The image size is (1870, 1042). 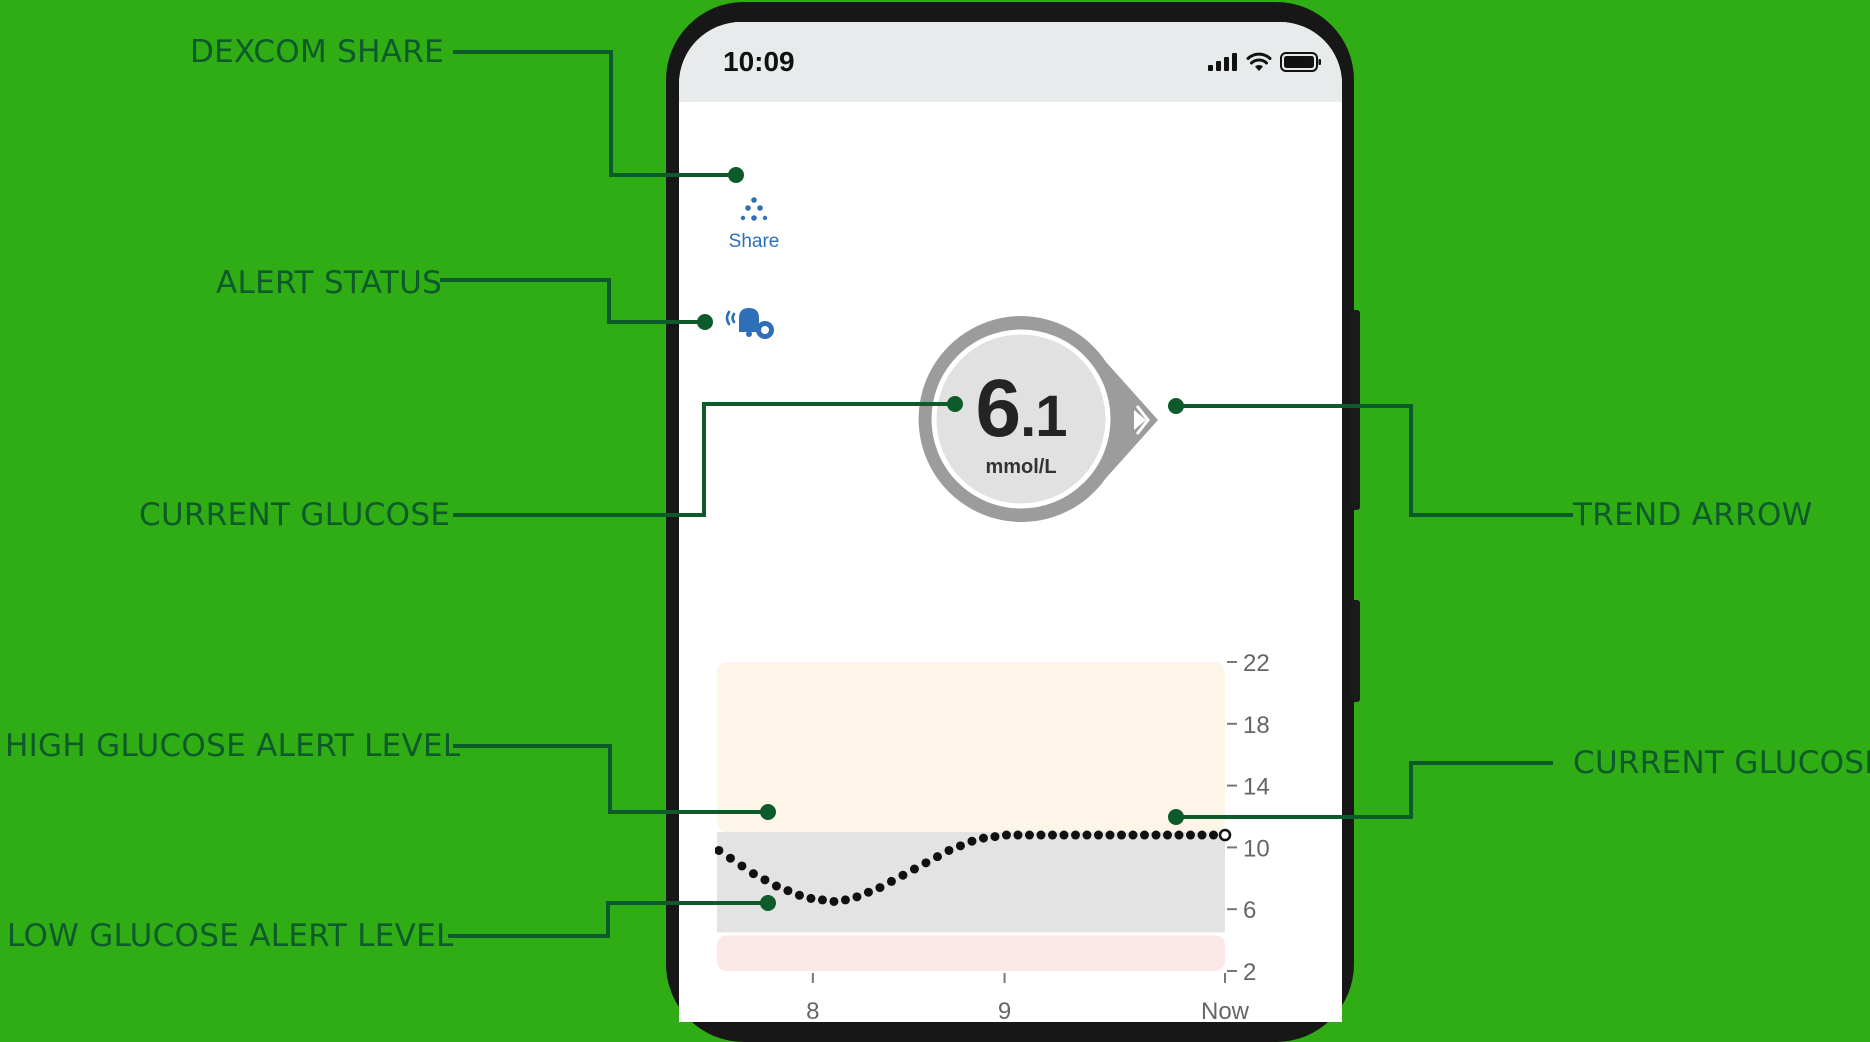 What do you see at coordinates (759, 61) in the screenshot?
I see `status-time: 10:09` at bounding box center [759, 61].